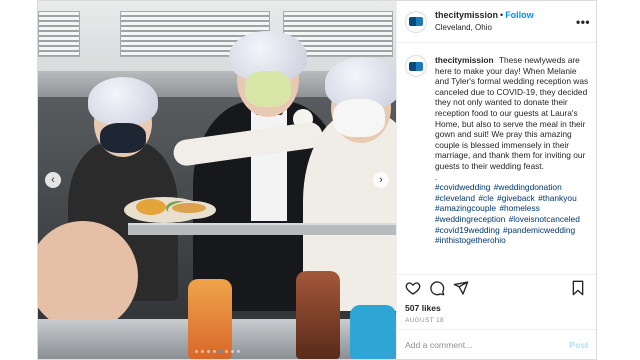 Image resolution: width=640 pixels, height=360 pixels. What do you see at coordinates (578, 288) in the screenshot?
I see `bookmark-icon` at bounding box center [578, 288].